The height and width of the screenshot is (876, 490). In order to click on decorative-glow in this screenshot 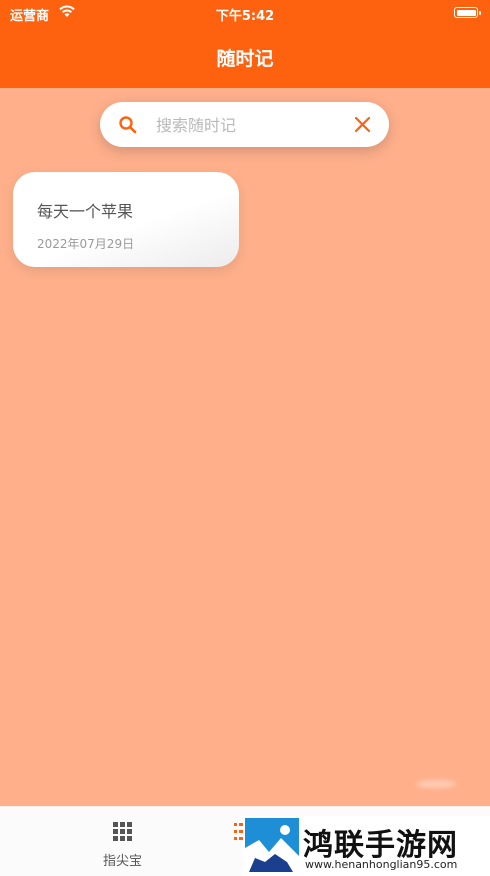, I will do `click(436, 784)`.